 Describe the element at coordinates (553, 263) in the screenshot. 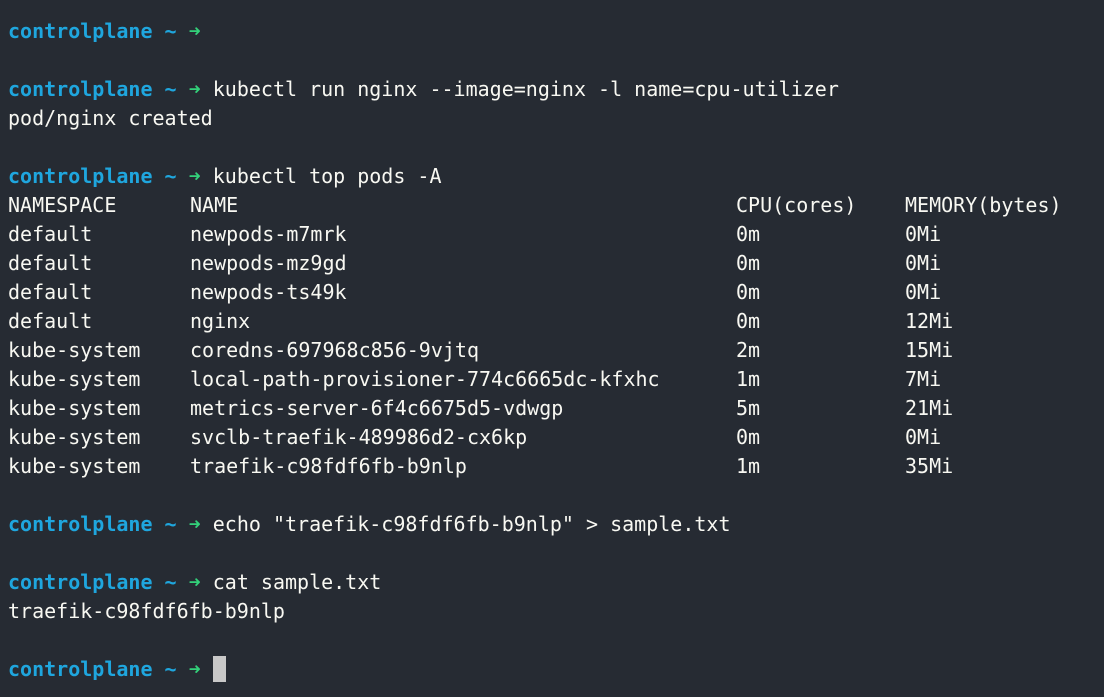

I see `table-row: default newpods-mz9gd 0m 0Mi` at that location.